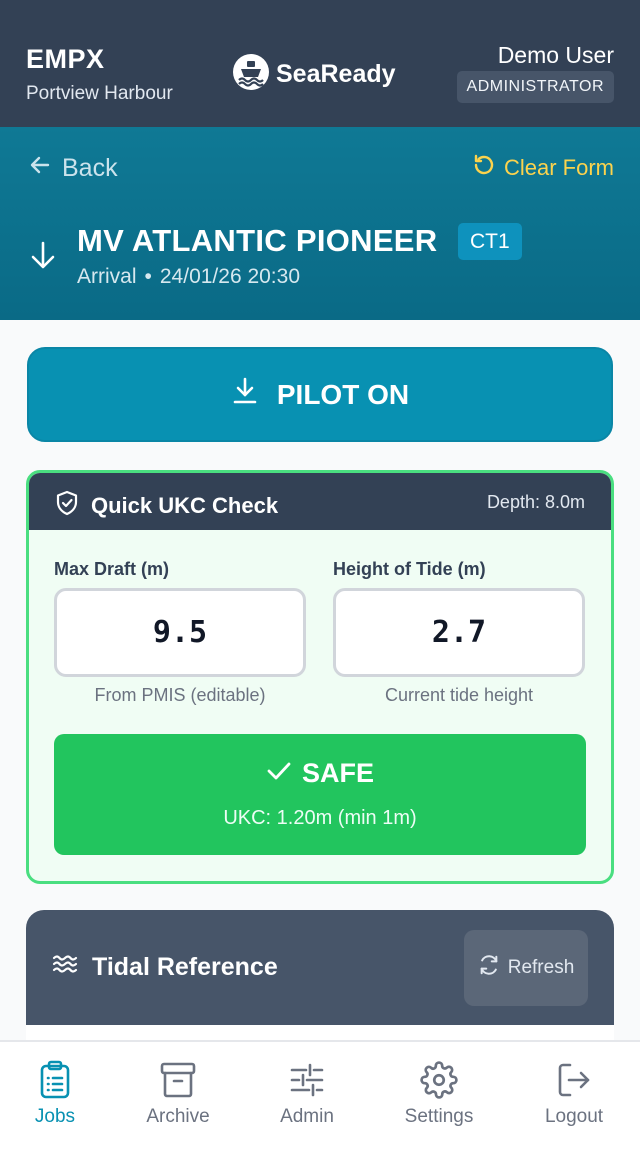 Image resolution: width=640 pixels, height=1156 pixels. I want to click on max-draft-input: 9.5, so click(180, 632).